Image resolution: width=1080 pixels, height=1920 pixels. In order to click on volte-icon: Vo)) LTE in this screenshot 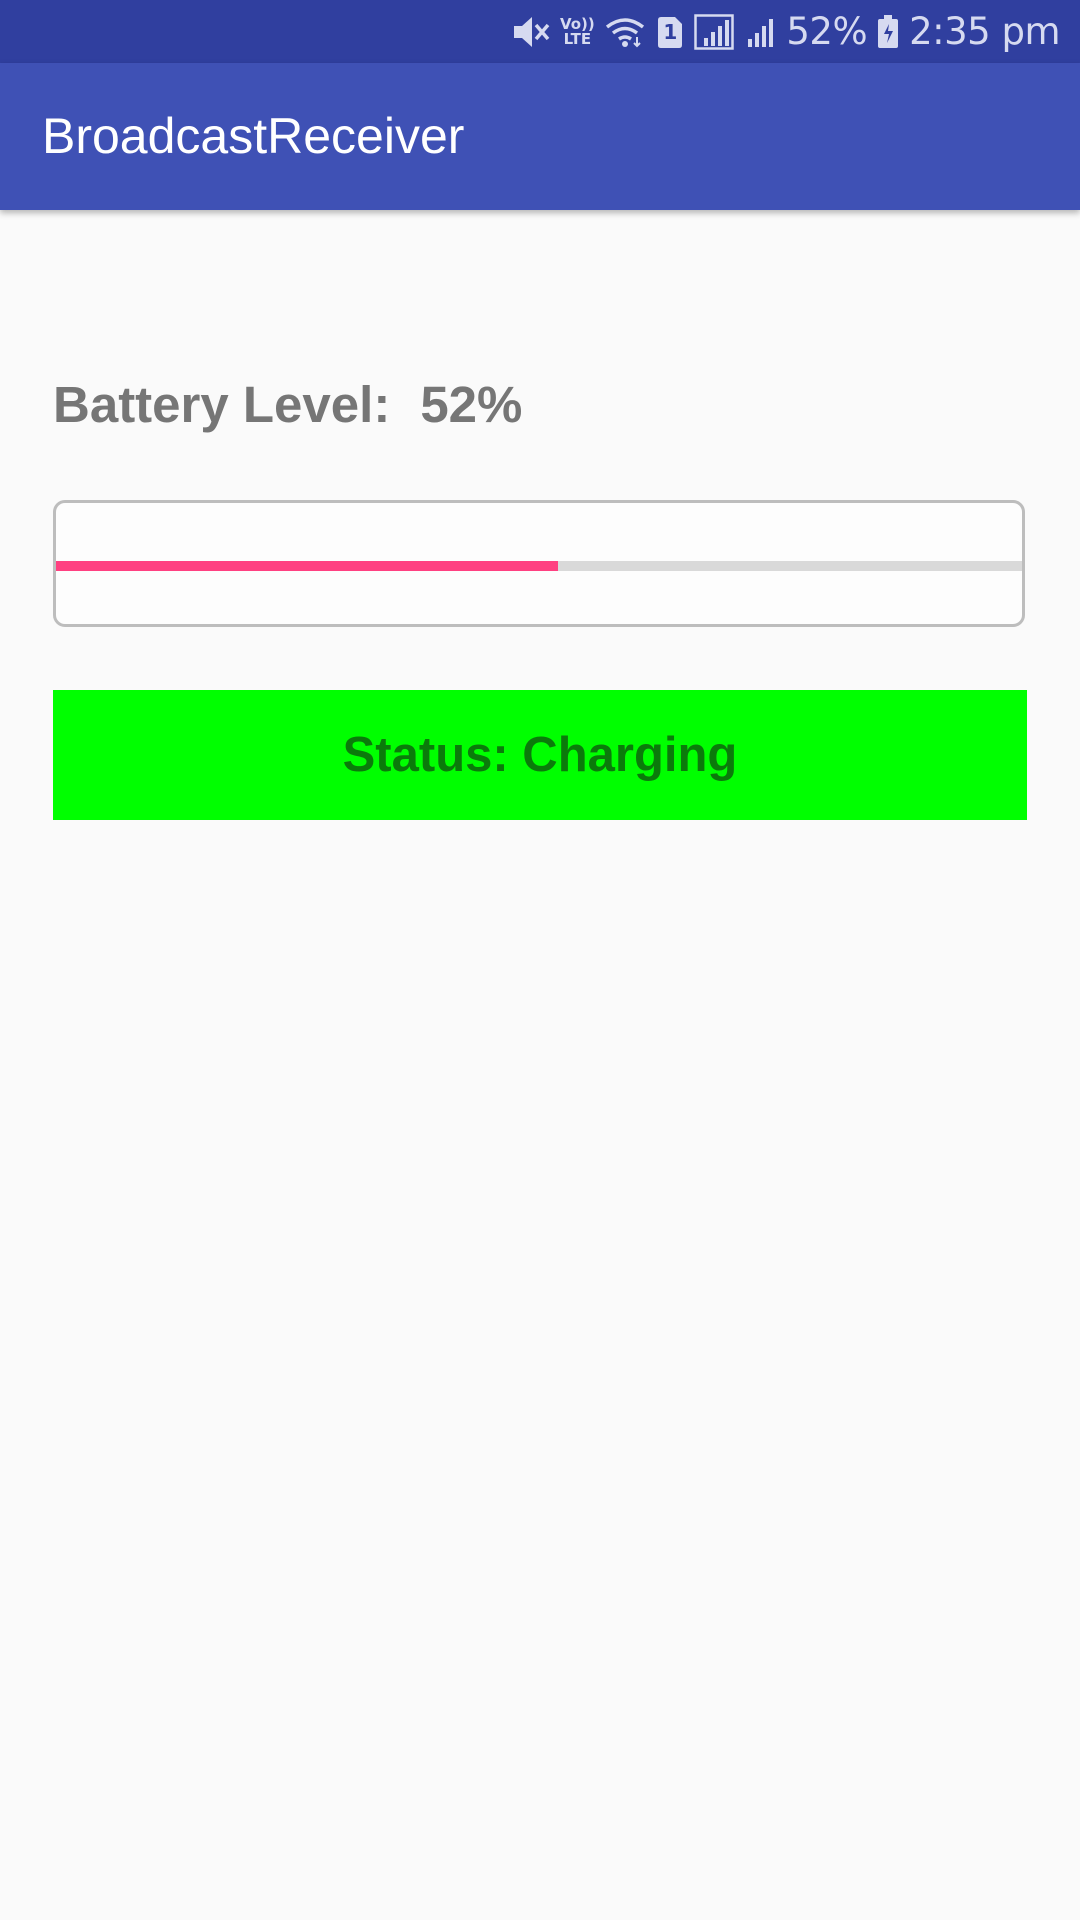, I will do `click(577, 32)`.